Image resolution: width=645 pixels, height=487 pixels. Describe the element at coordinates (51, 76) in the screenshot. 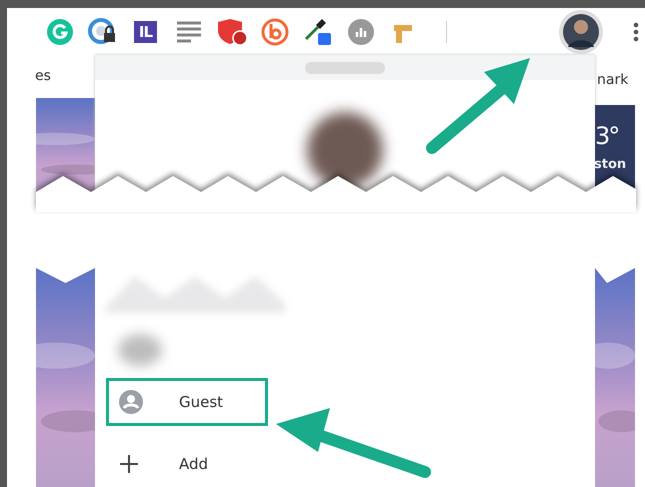

I see `bookmark-label: es` at that location.